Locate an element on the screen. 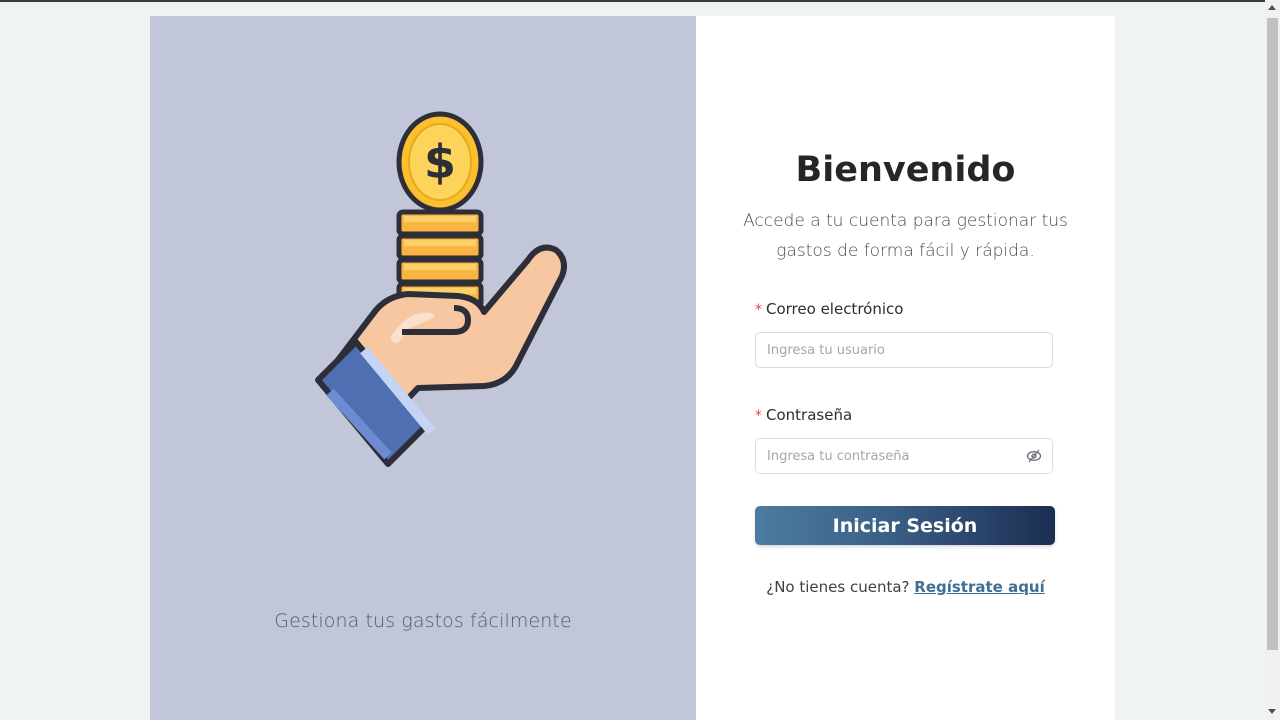 The image size is (1280, 720). signup-prompt: ¿No tienes cuenta? is located at coordinates (838, 587).